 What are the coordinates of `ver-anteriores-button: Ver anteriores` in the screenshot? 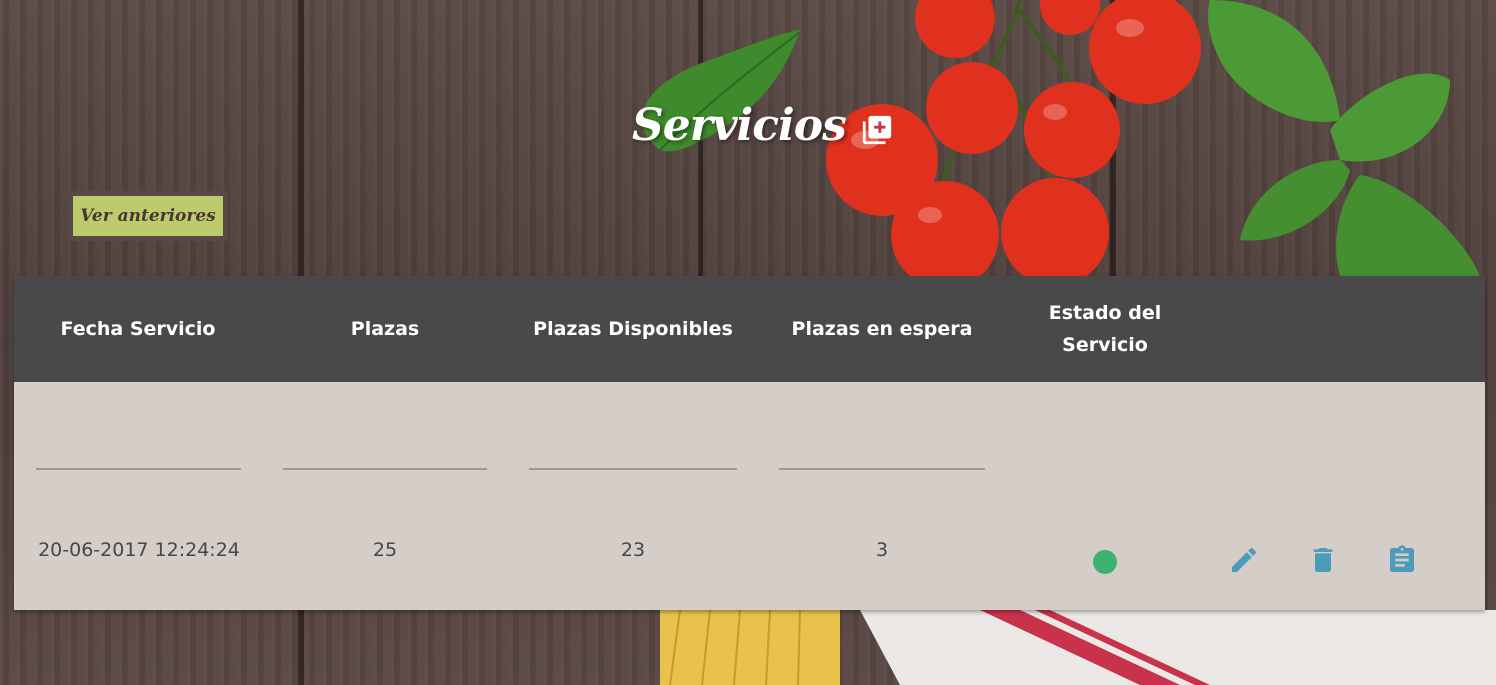 It's located at (148, 216).